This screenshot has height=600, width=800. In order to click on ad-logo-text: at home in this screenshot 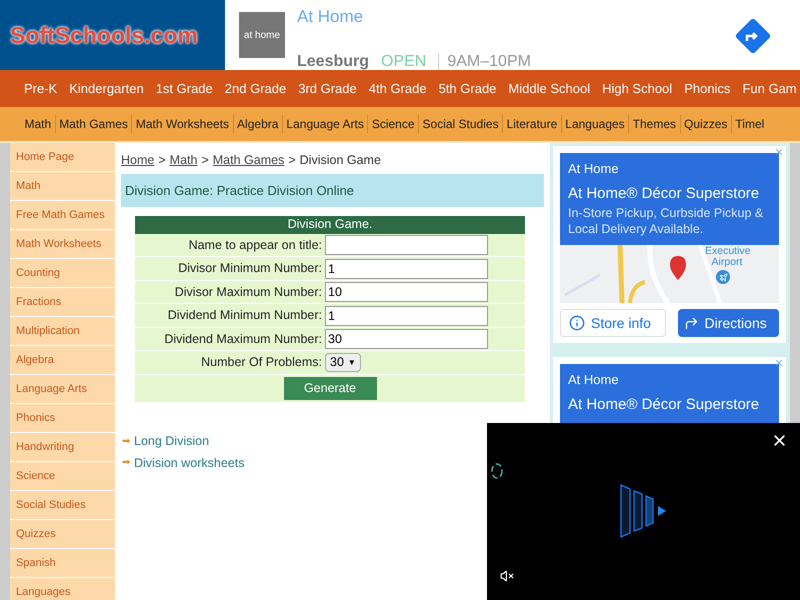, I will do `click(262, 35)`.